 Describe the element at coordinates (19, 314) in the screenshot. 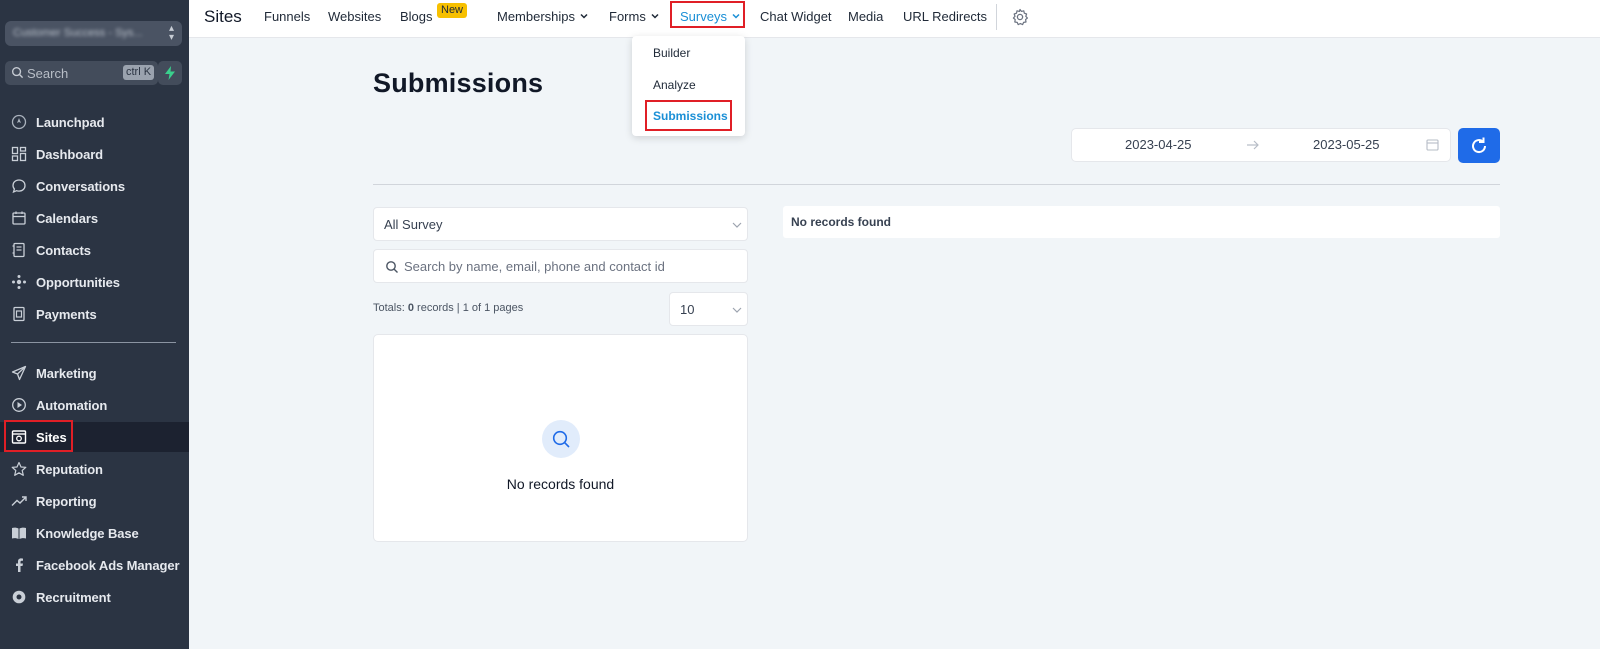

I see `payments-icon` at that location.